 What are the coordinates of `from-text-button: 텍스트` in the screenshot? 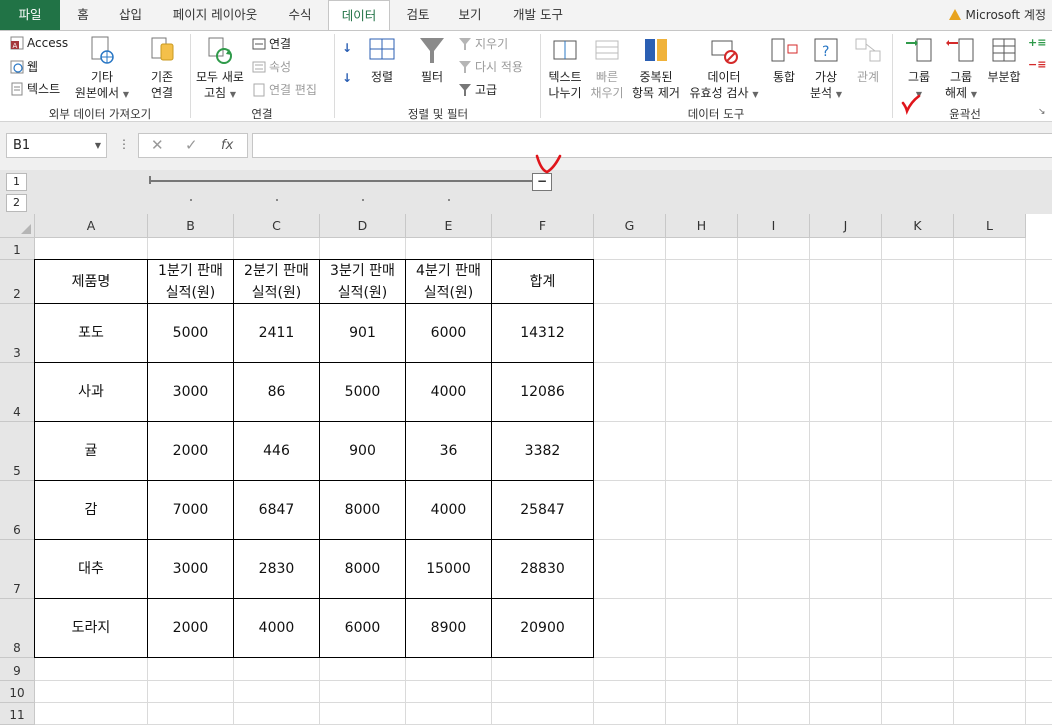 It's located at (35, 88).